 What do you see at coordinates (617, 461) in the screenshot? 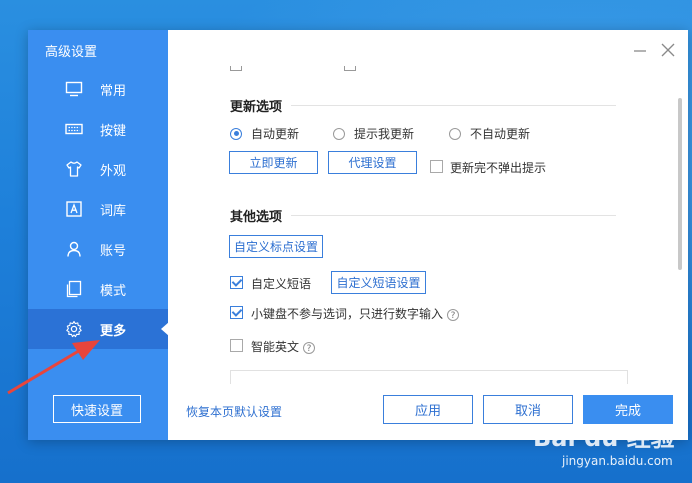
I see `watermark-url: jingyan.baidu.com` at bounding box center [617, 461].